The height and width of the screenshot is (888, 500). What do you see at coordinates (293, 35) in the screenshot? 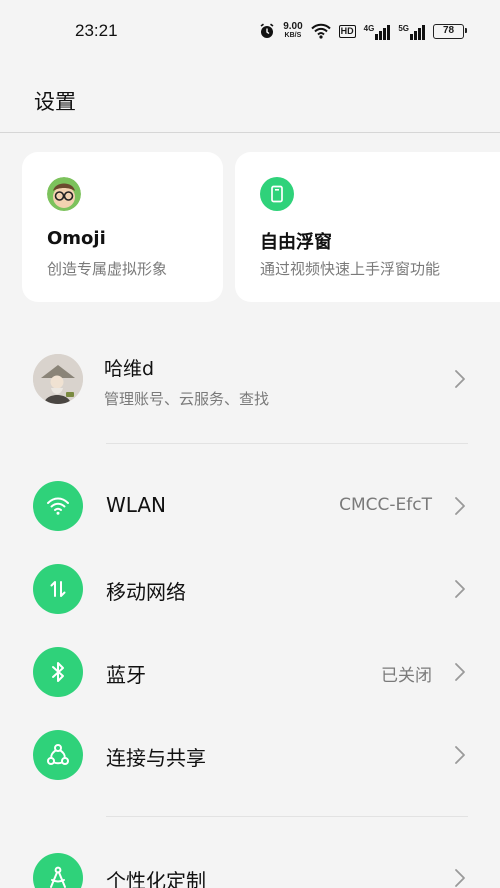
I see `network-speed-unit: KB/S` at bounding box center [293, 35].